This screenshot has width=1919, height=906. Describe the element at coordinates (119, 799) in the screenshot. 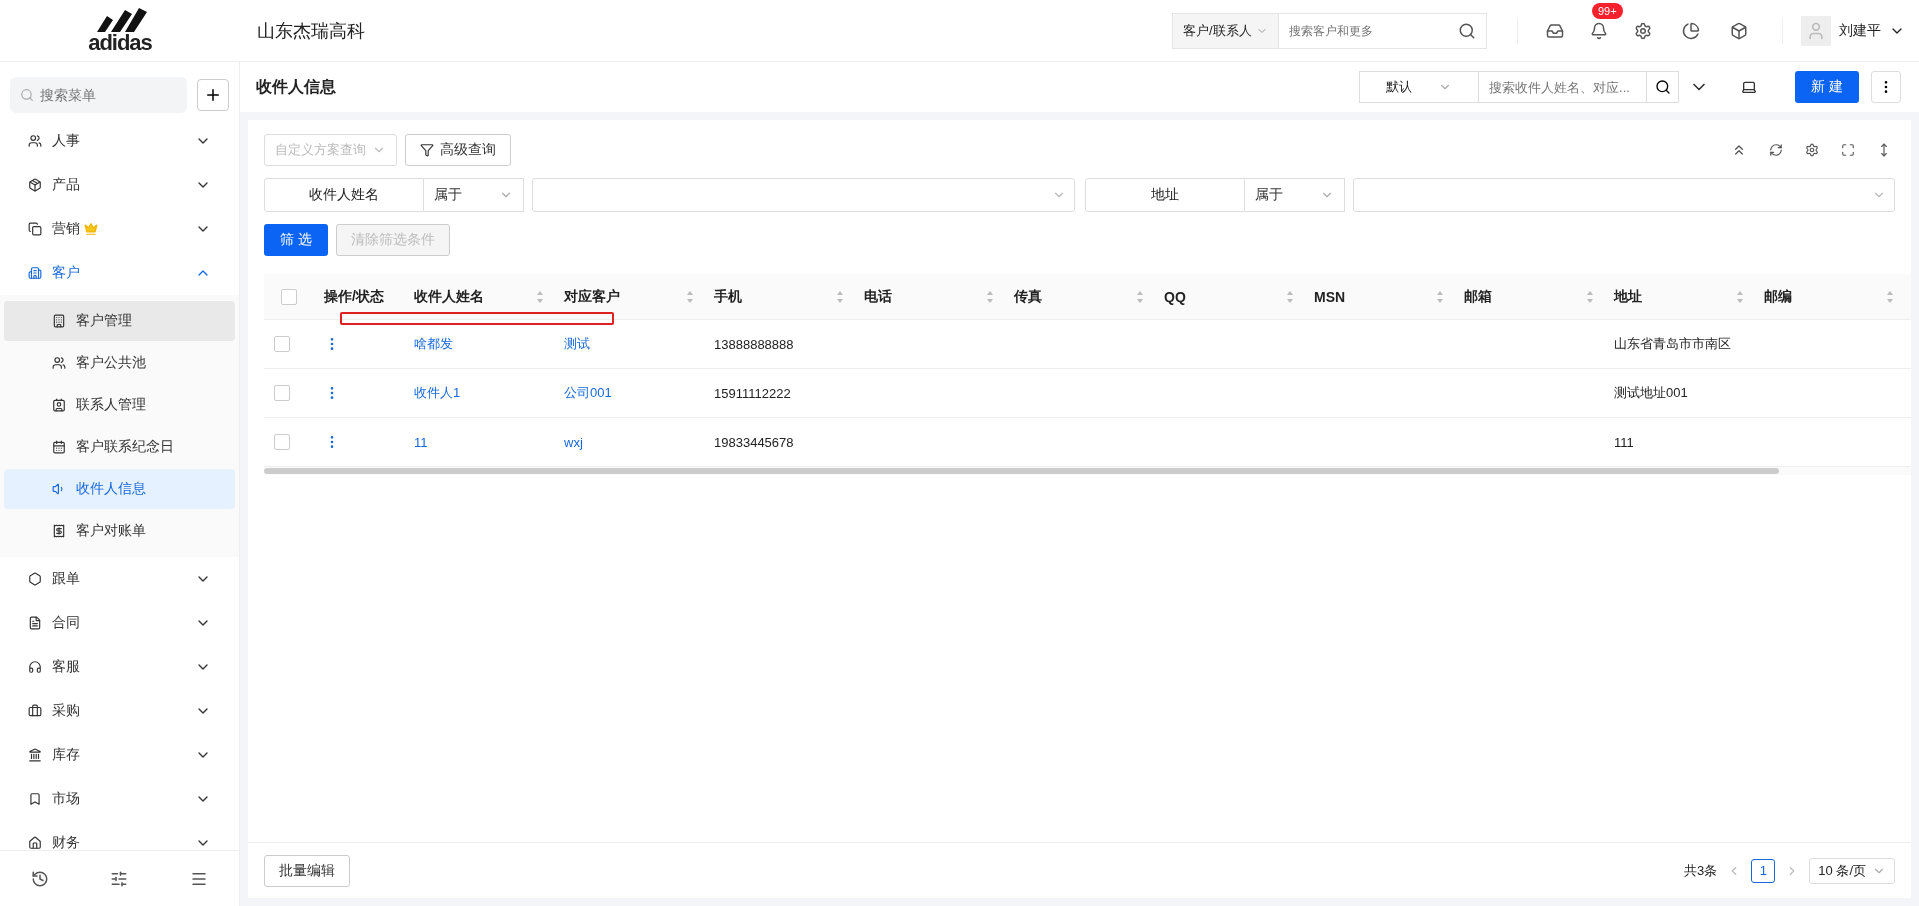

I see `menu-item: 市场` at that location.